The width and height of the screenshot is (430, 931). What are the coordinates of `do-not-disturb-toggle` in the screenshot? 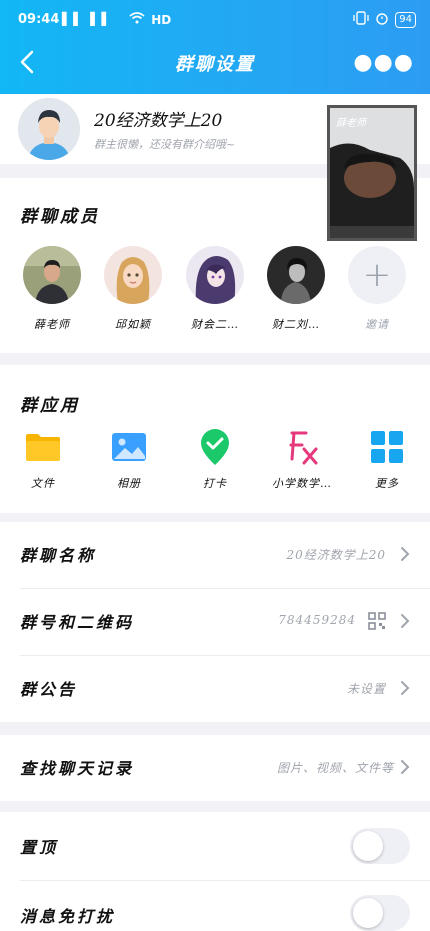 It's located at (380, 913).